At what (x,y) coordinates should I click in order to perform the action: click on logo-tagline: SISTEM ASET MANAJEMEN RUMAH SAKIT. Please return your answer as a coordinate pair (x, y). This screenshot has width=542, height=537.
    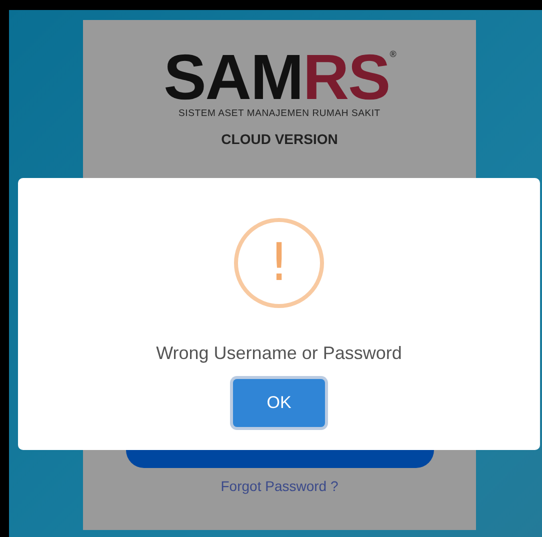
    Looking at the image, I should click on (279, 114).